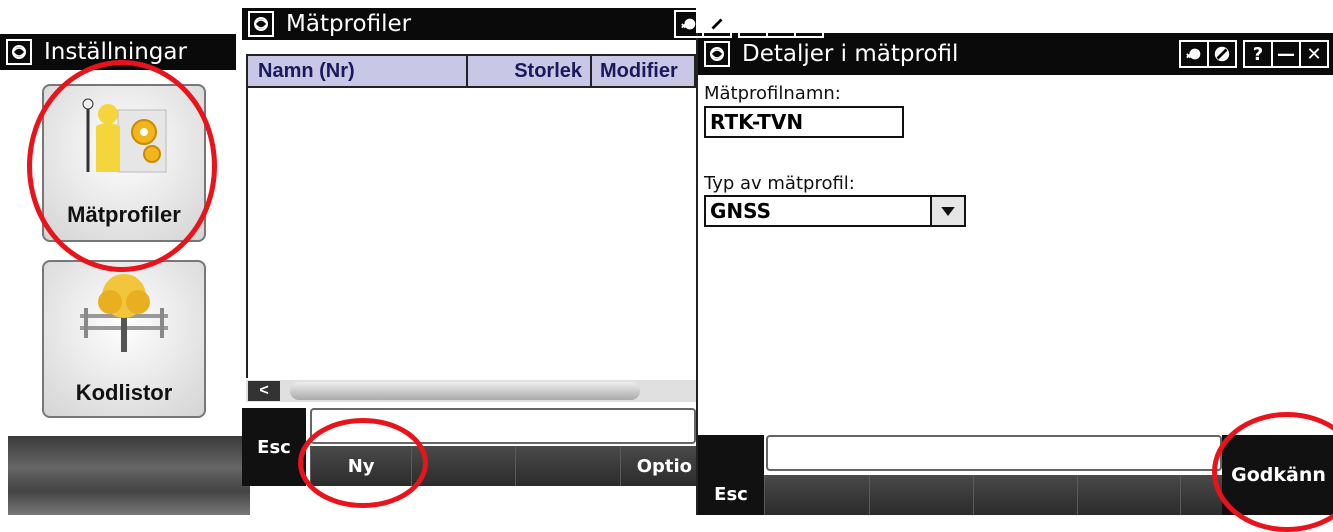 Image resolution: width=1333 pixels, height=532 pixels. I want to click on tile-kodlistor: Kodlistor, so click(124, 339).